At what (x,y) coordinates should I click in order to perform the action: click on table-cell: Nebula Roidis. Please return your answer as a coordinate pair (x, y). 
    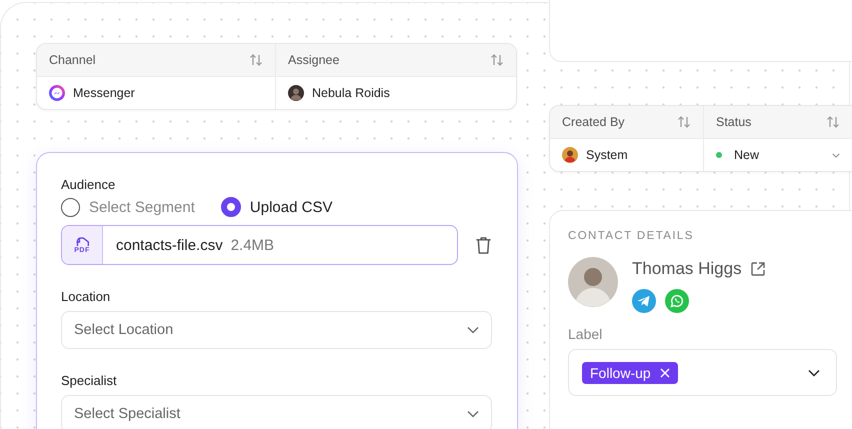
    Looking at the image, I should click on (351, 93).